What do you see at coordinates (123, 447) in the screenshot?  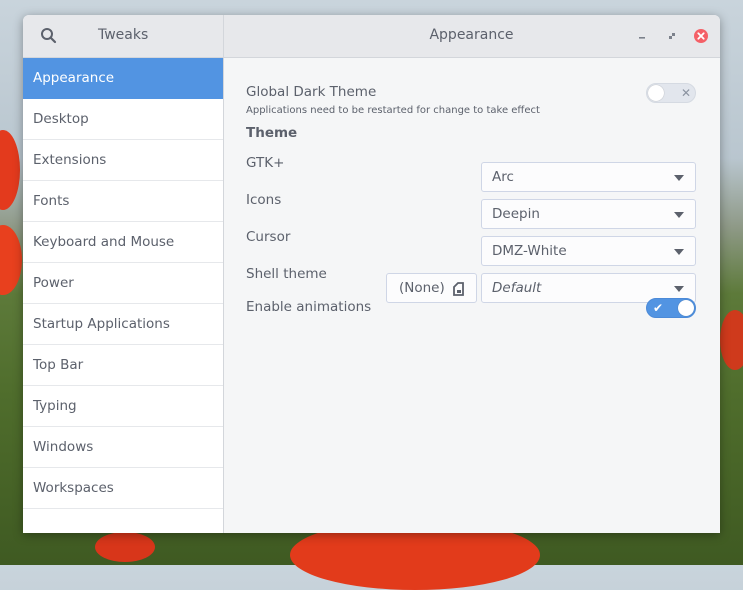 I see `sidebar-item-windows: Windows` at bounding box center [123, 447].